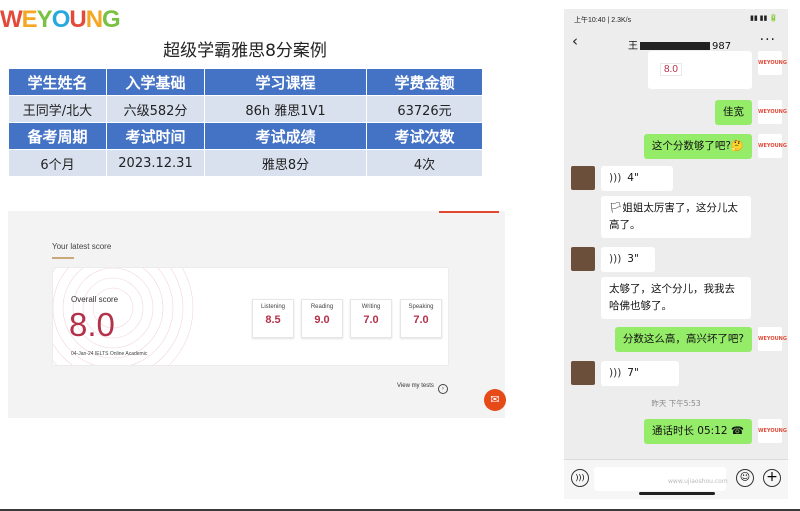  I want to click on table-cell: 王同学/北大, so click(57, 109).